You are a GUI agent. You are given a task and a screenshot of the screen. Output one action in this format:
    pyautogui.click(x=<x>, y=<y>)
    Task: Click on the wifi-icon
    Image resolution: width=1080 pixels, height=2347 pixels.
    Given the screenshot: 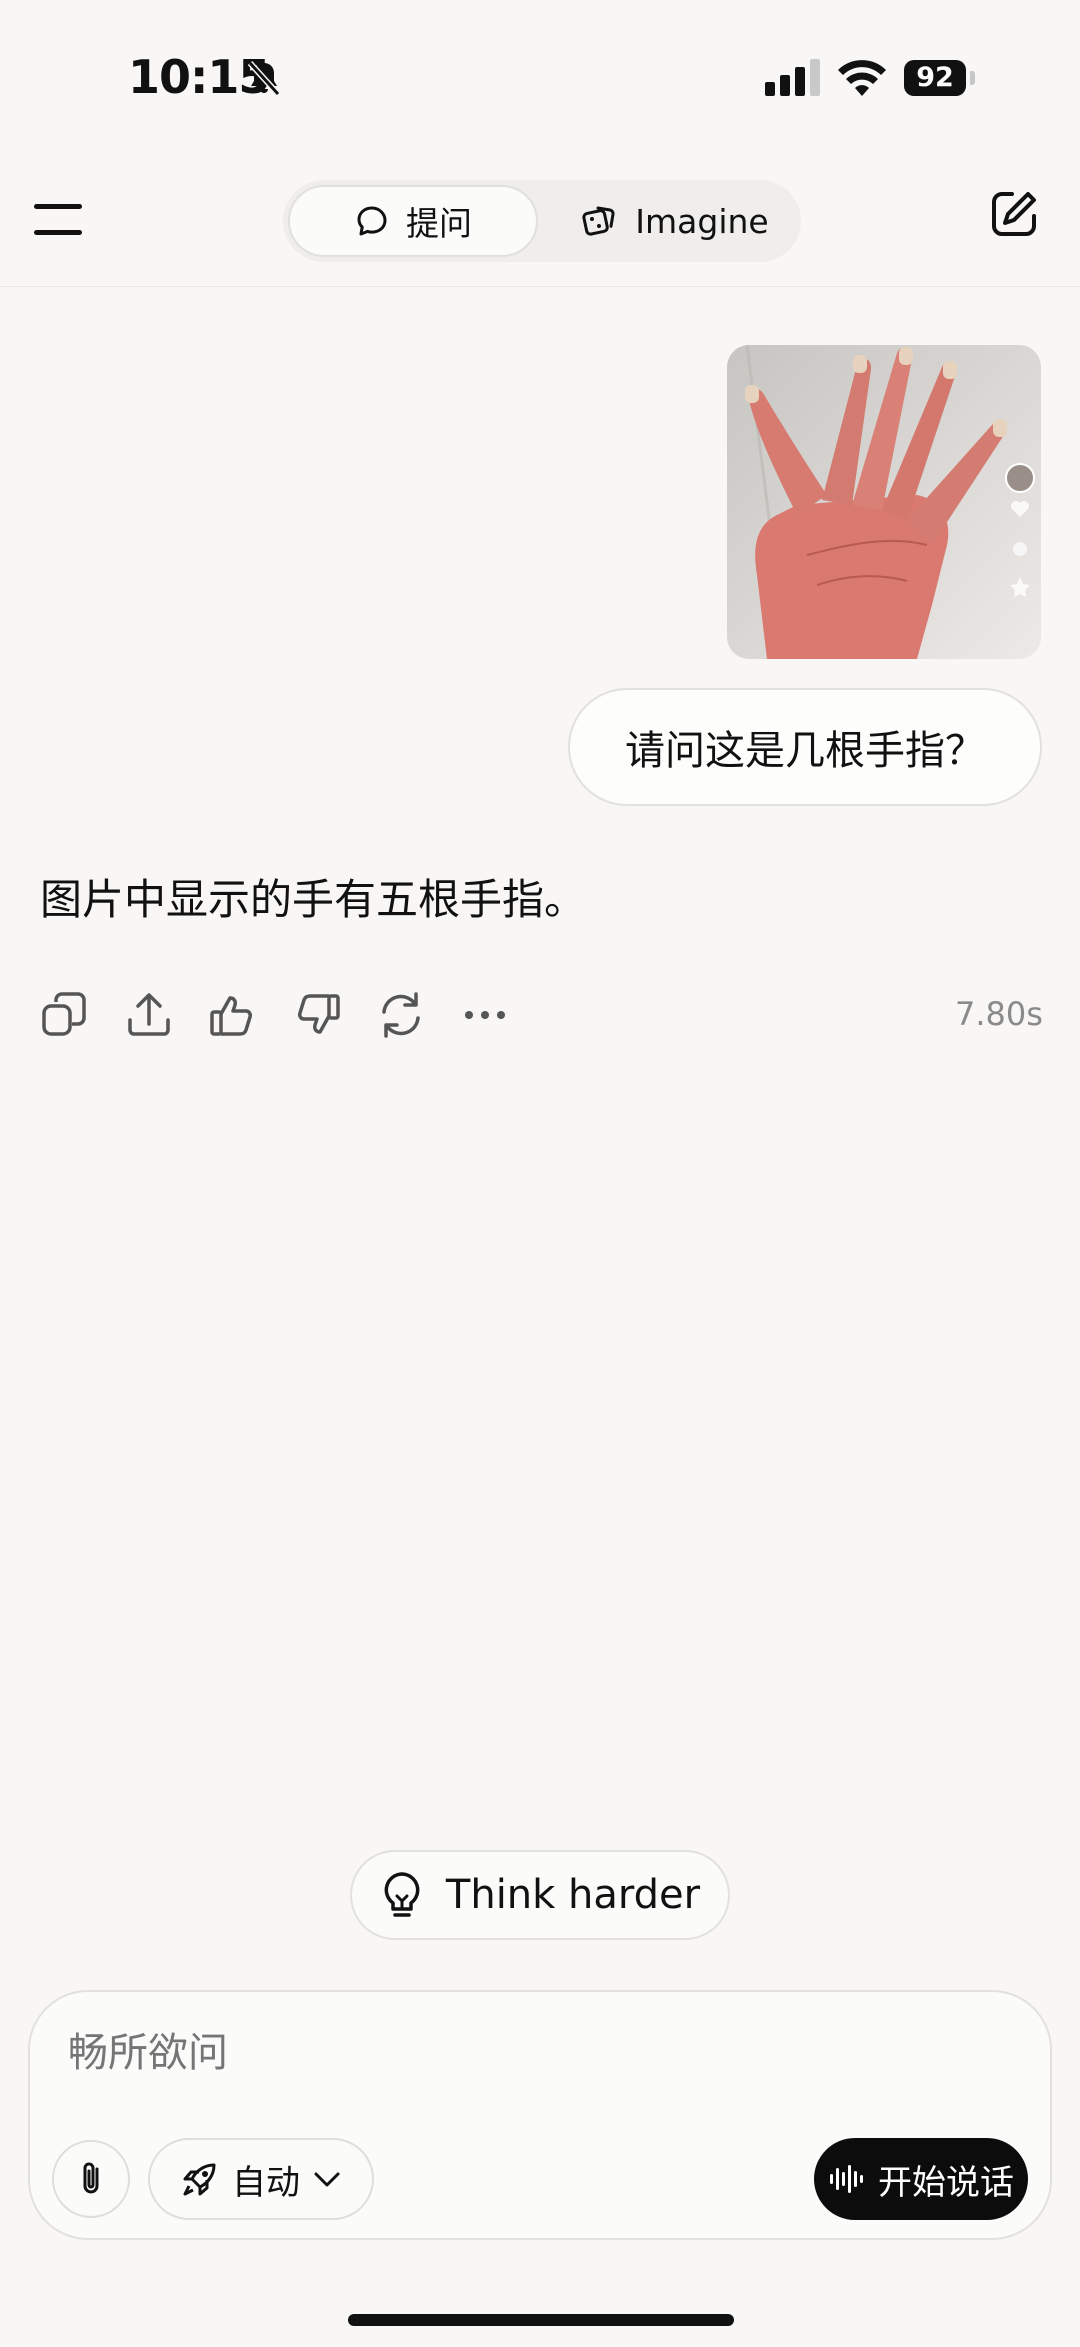 What is the action you would take?
    pyautogui.click(x=862, y=78)
    